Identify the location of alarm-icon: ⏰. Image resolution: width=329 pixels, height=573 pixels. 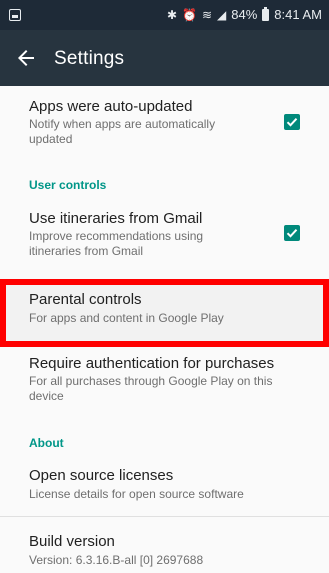
(189, 14).